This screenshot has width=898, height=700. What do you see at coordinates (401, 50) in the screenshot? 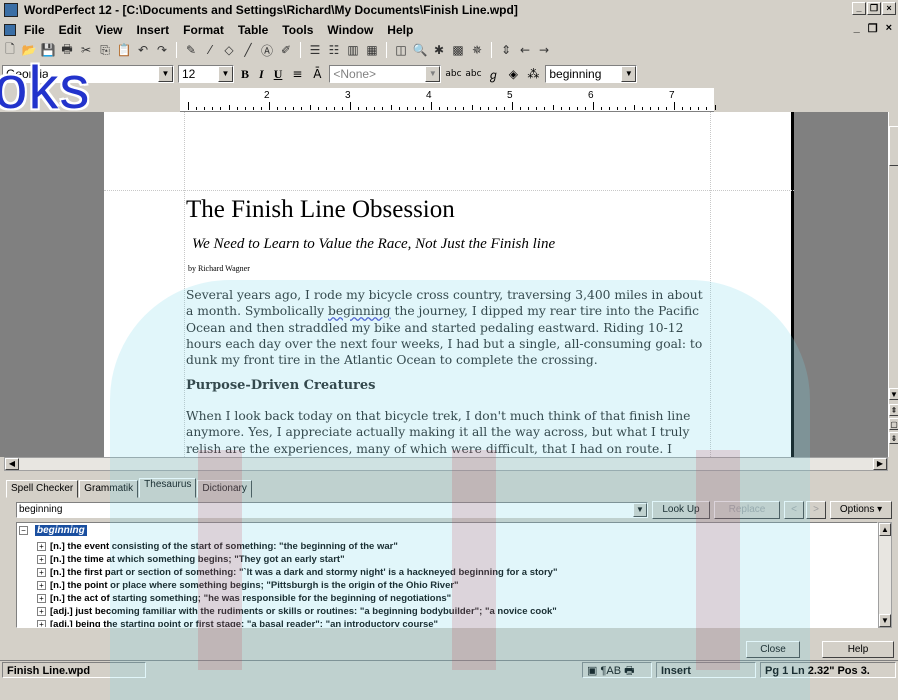
I see `view-icon: ◫` at bounding box center [401, 50].